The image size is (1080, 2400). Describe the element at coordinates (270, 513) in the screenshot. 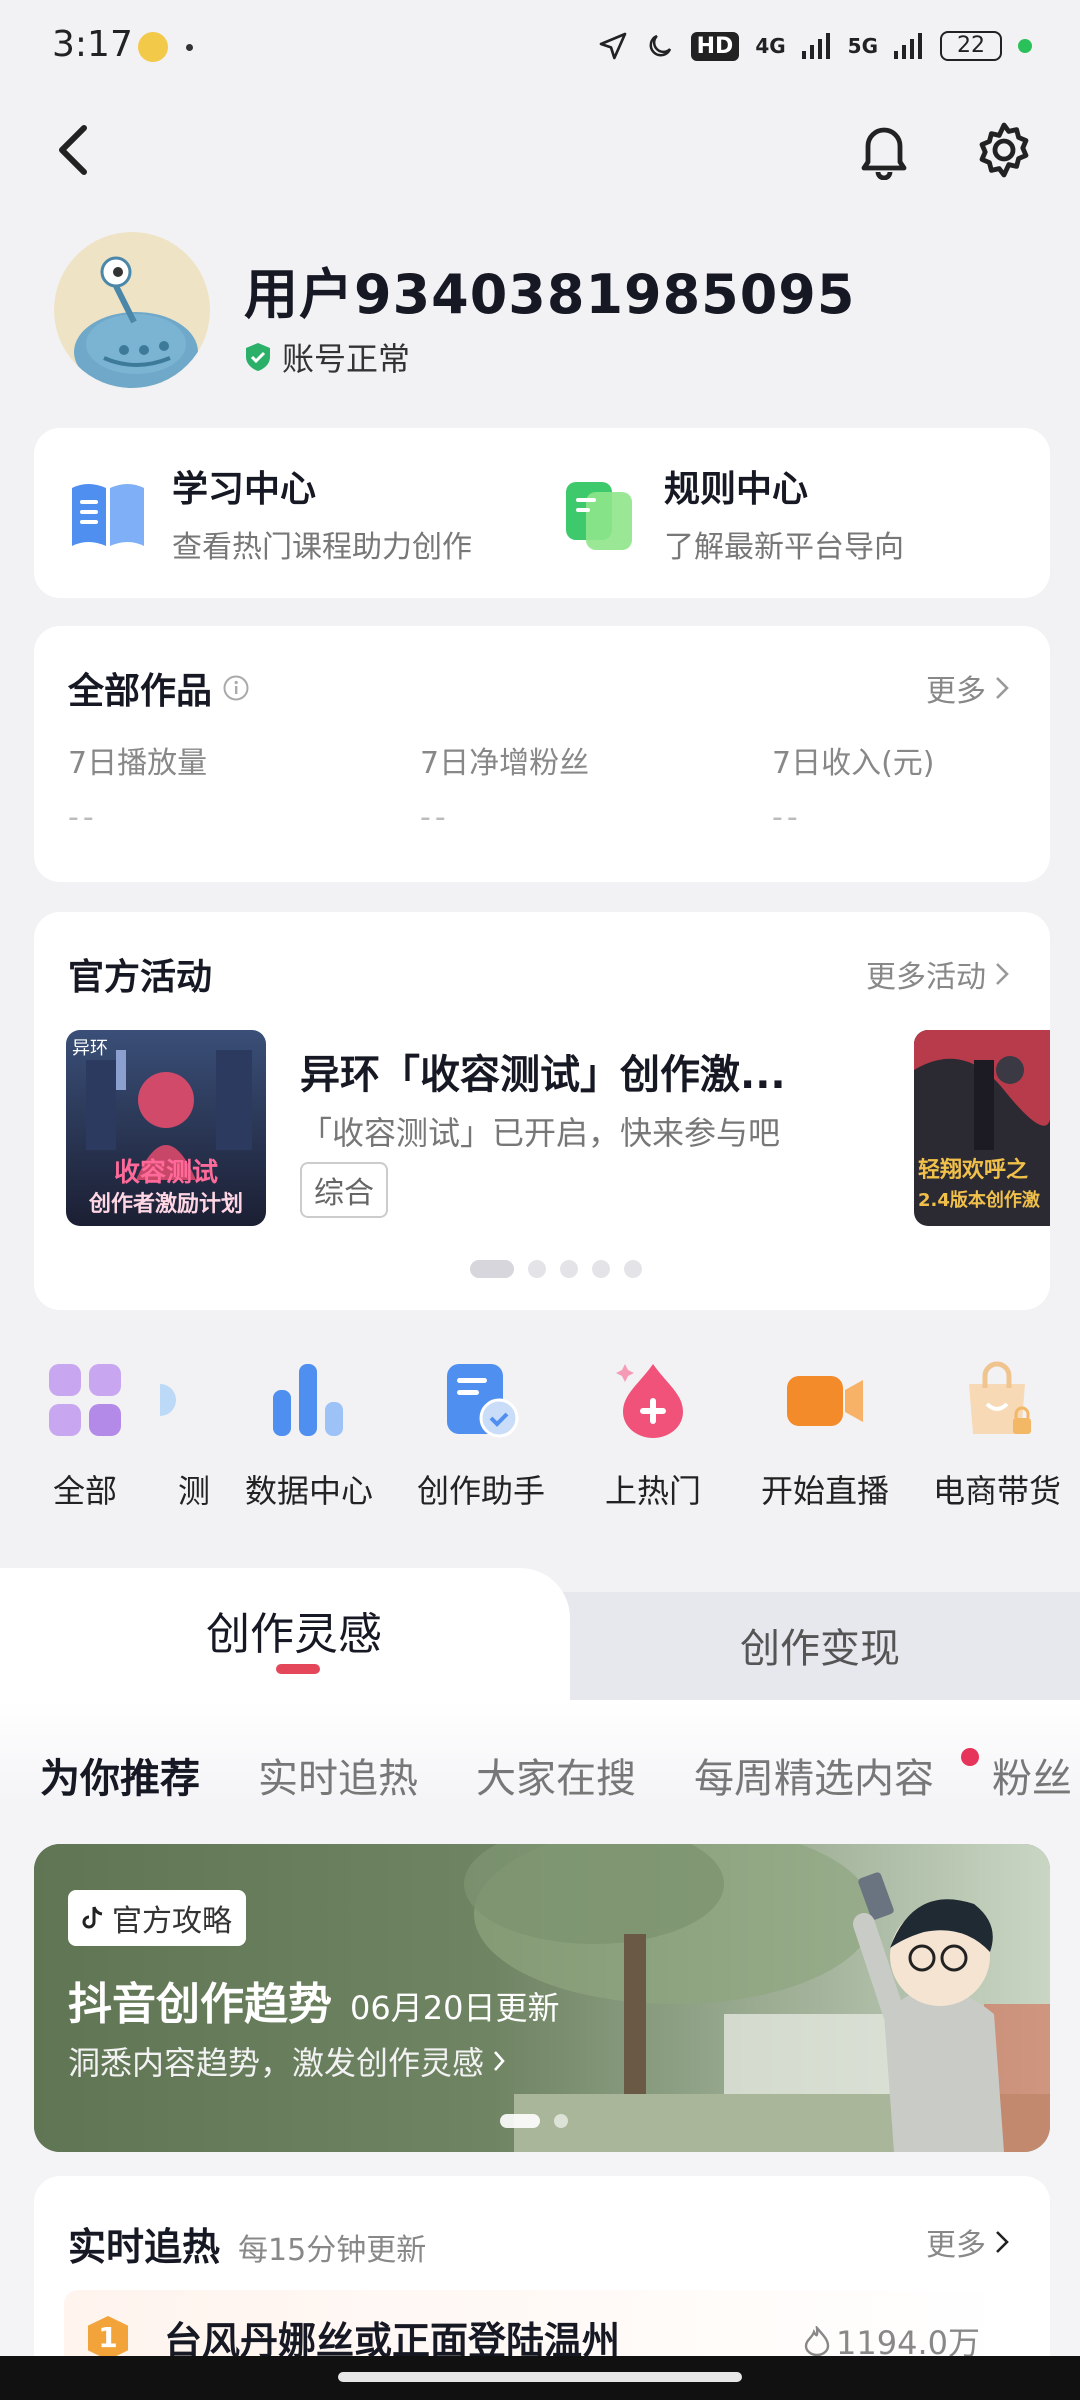

I see `learning-center-entry: 学习中心 查看热门课程助力创作` at that location.